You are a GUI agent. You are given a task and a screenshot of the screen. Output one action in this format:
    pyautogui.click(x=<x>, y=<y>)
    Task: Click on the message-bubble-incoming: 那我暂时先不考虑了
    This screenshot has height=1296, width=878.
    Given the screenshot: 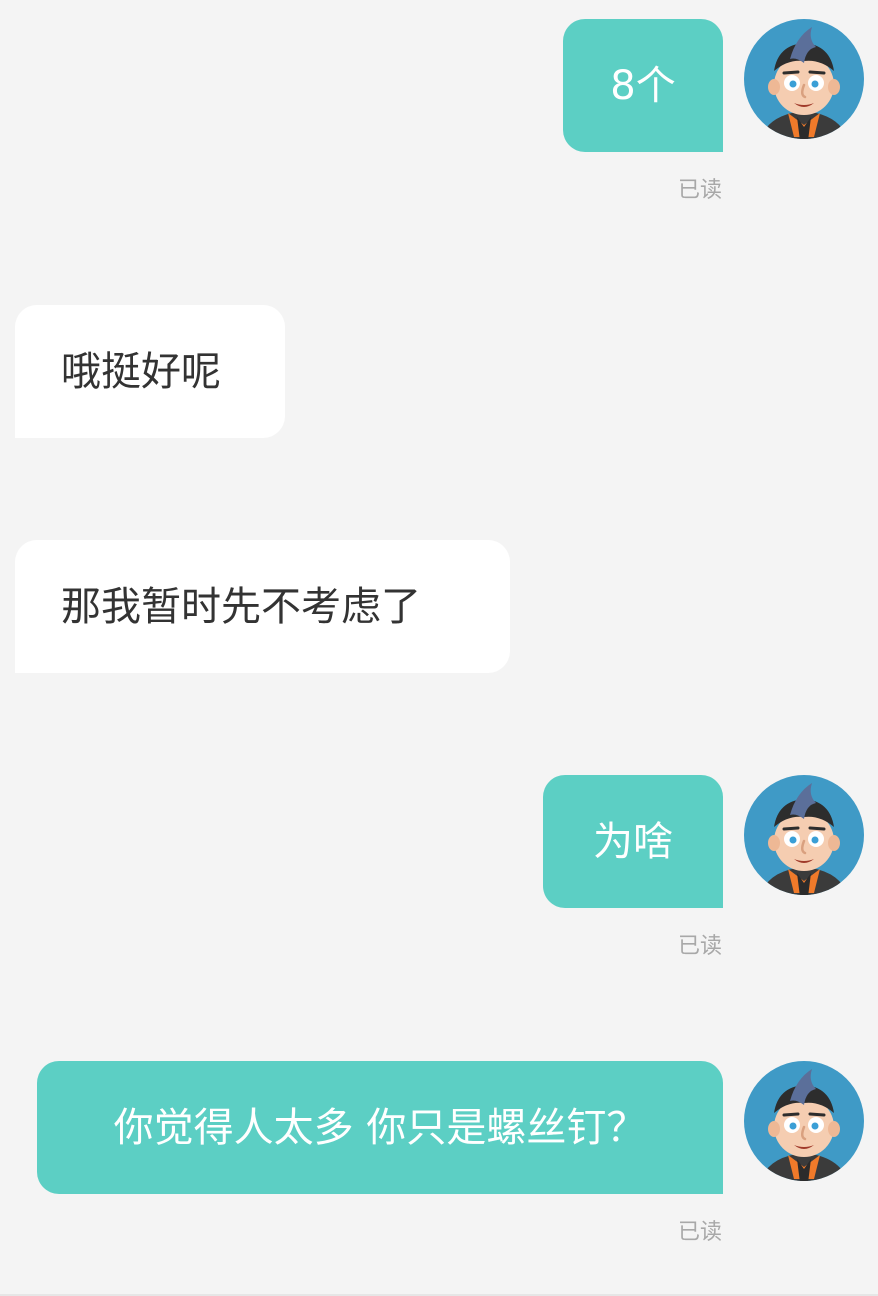 What is the action you would take?
    pyautogui.click(x=262, y=606)
    